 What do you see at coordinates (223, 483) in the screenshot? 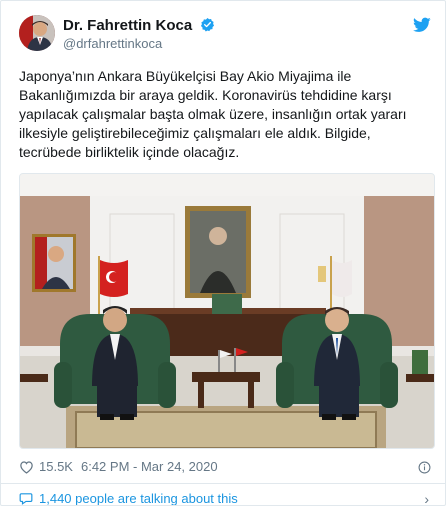
I see `divider` at bounding box center [223, 483].